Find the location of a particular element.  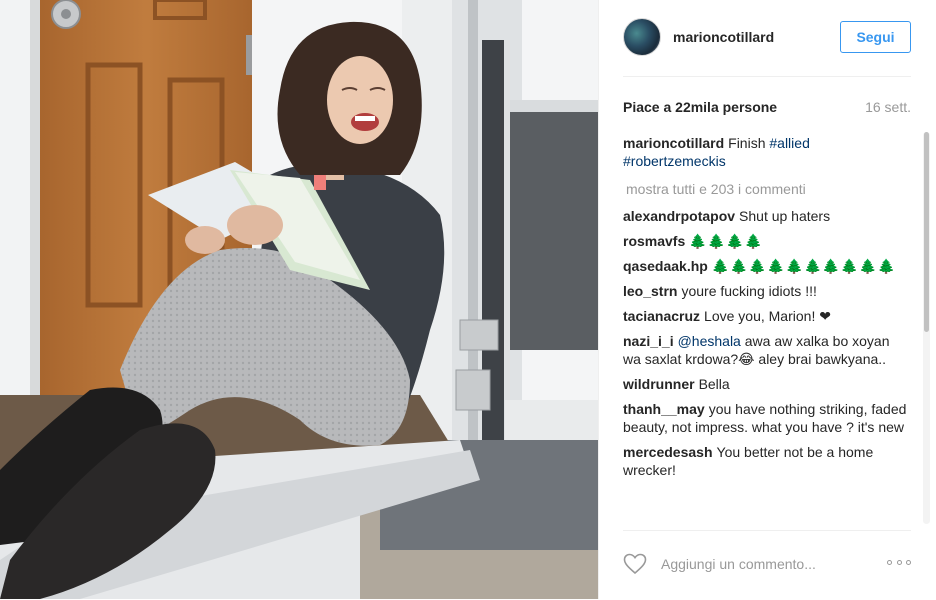

comment-username: wildrunner is located at coordinates (659, 384).